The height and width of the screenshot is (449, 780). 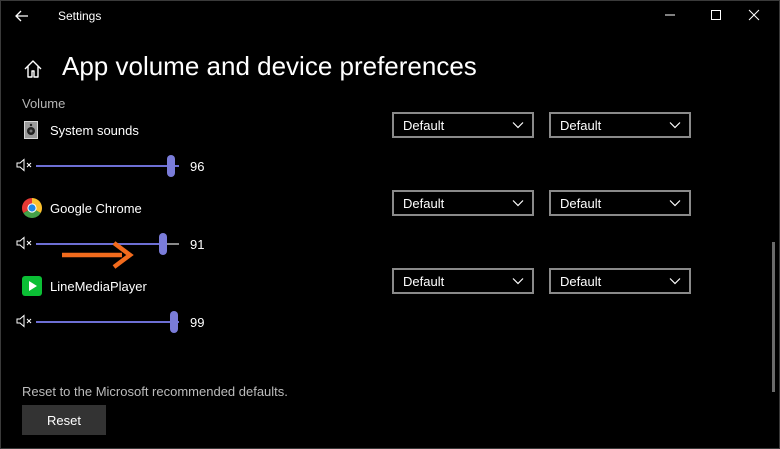 I want to click on app-name: LineMediaPlayer, so click(x=98, y=286).